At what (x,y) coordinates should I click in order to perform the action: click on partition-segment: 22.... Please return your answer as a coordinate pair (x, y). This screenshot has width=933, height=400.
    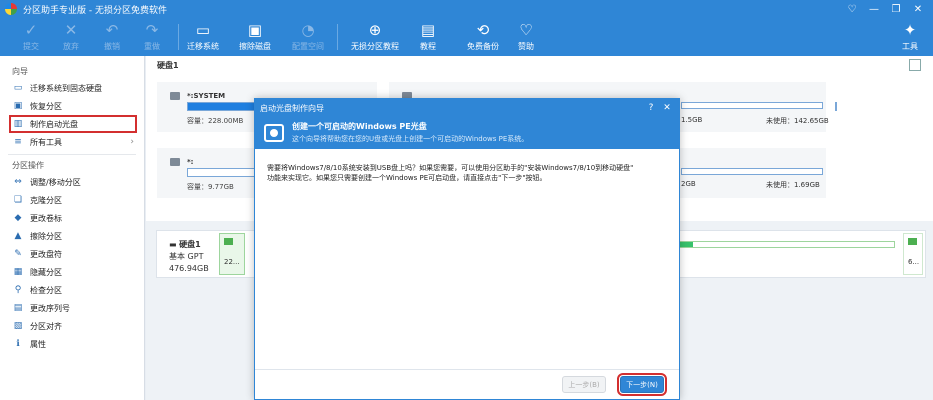
    Looking at the image, I should click on (232, 254).